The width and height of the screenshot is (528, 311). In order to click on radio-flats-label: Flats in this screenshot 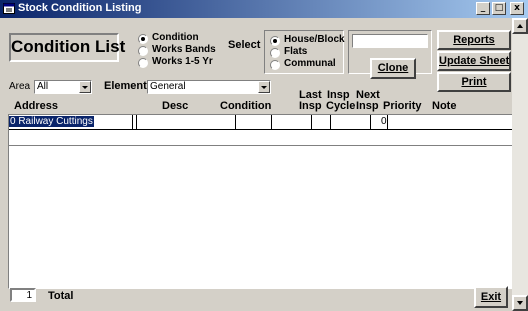, I will do `click(296, 51)`.